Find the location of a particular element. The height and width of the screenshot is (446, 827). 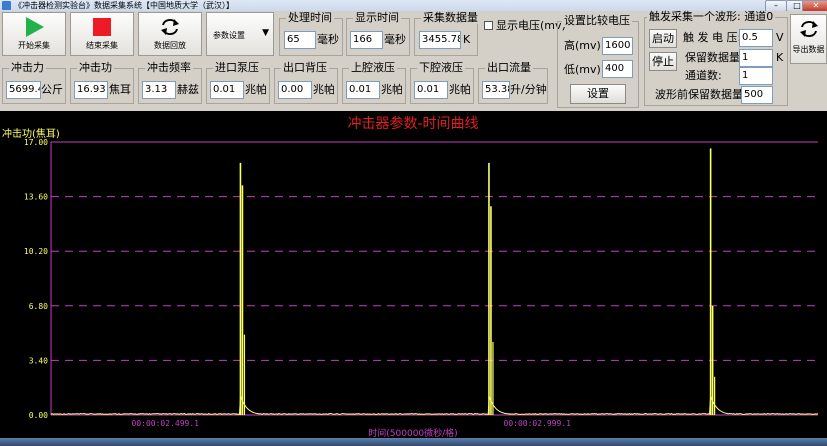

window-title: 《冲击器检测实验台》数据采集系统【中国地质大学（武汉）】 is located at coordinates (124, 5).